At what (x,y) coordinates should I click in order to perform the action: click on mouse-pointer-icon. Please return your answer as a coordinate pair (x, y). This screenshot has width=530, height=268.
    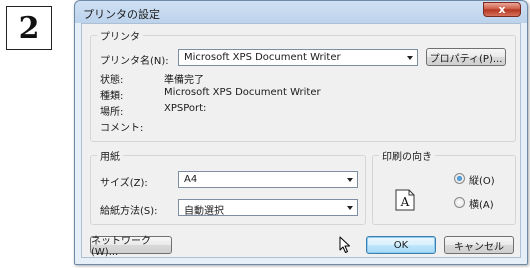
    Looking at the image, I should click on (344, 244).